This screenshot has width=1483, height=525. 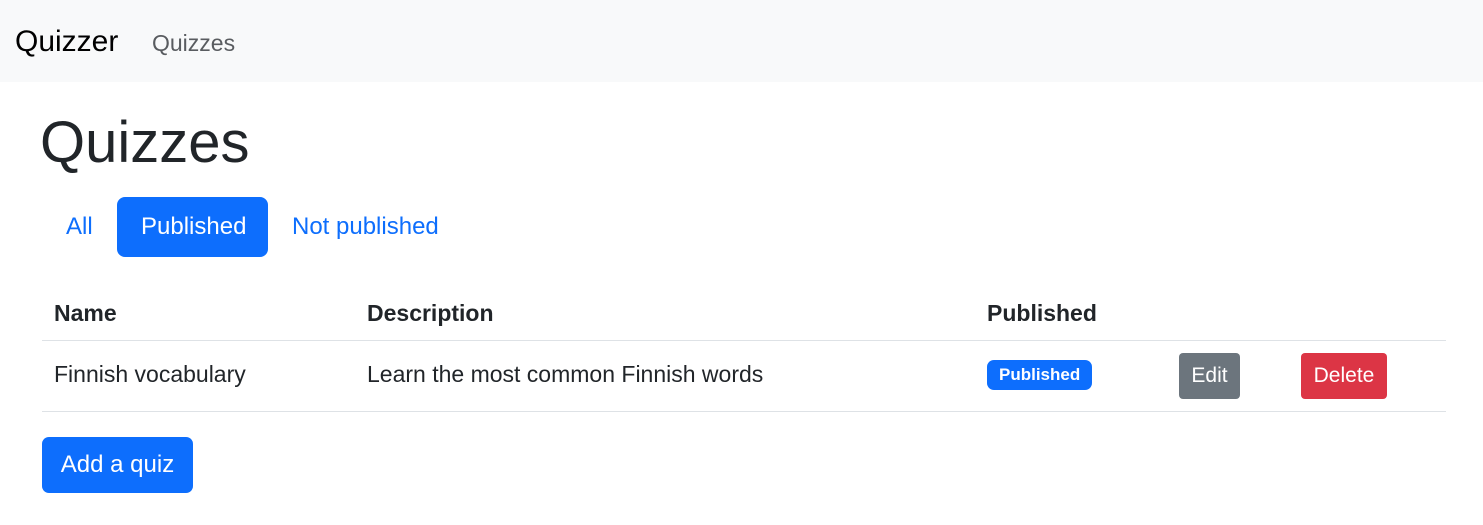 What do you see at coordinates (430, 313) in the screenshot?
I see `column-header-description: Description` at bounding box center [430, 313].